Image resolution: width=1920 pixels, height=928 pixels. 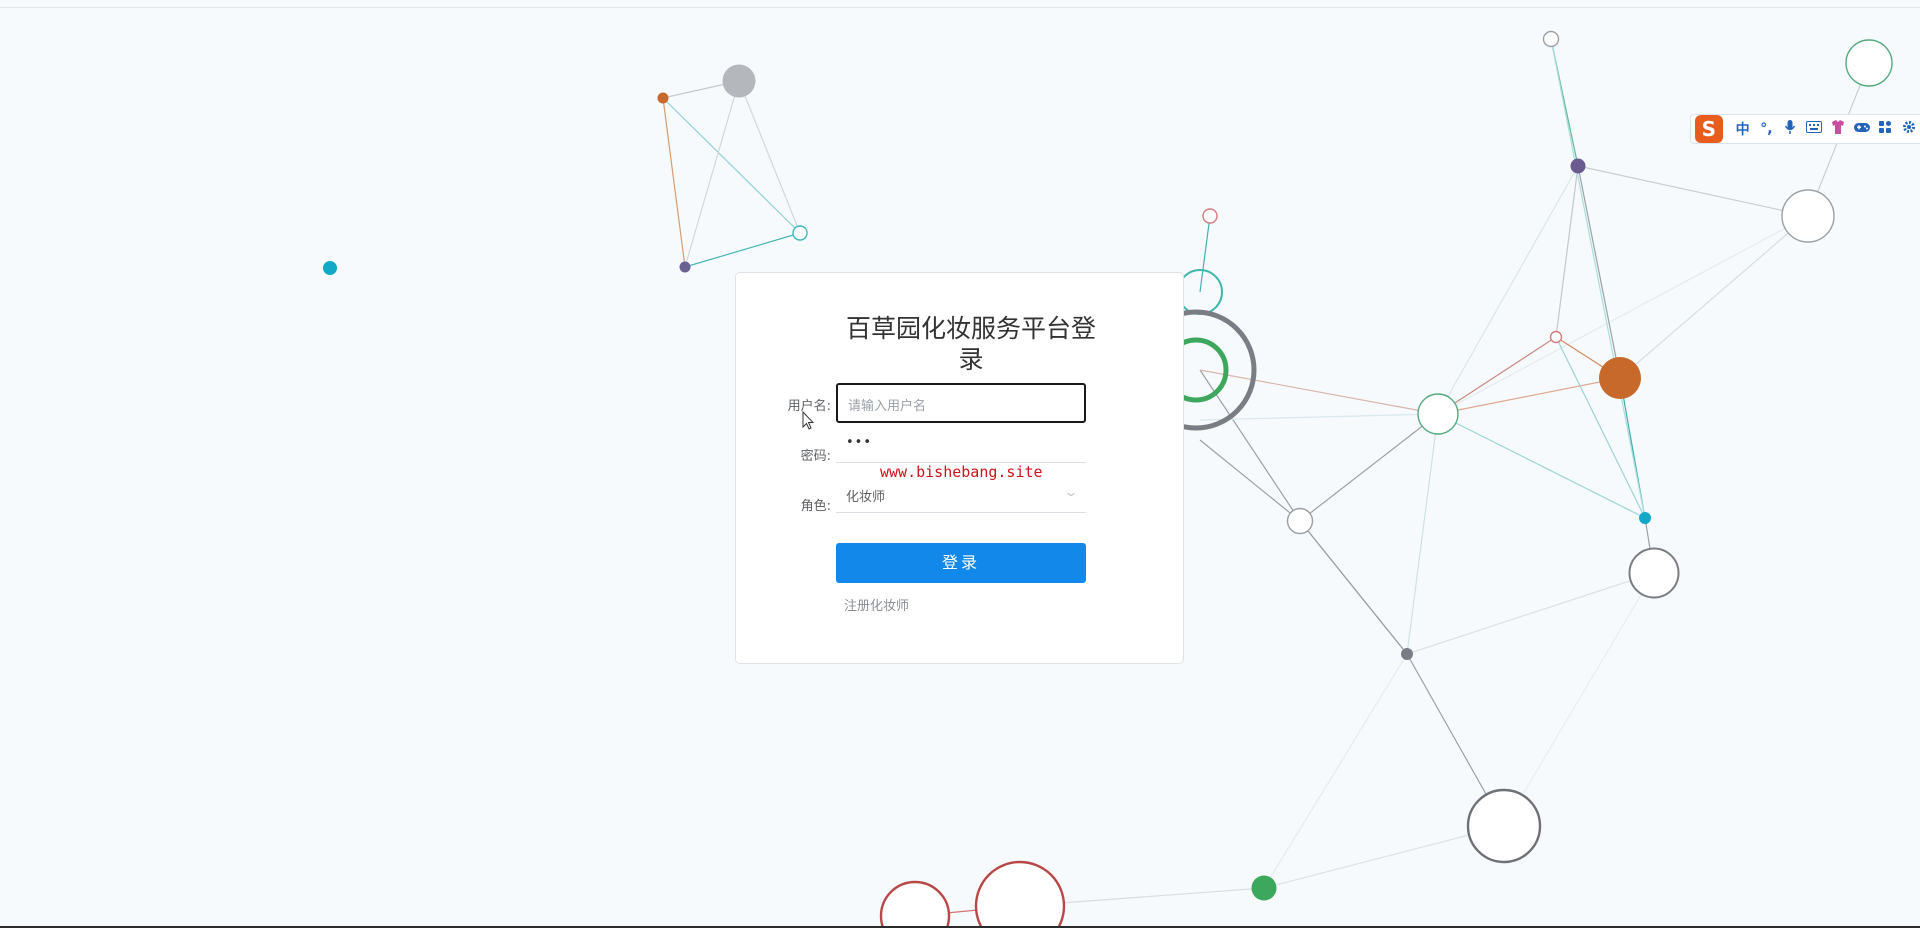 I want to click on mouse-cursor-icon, so click(x=808, y=420).